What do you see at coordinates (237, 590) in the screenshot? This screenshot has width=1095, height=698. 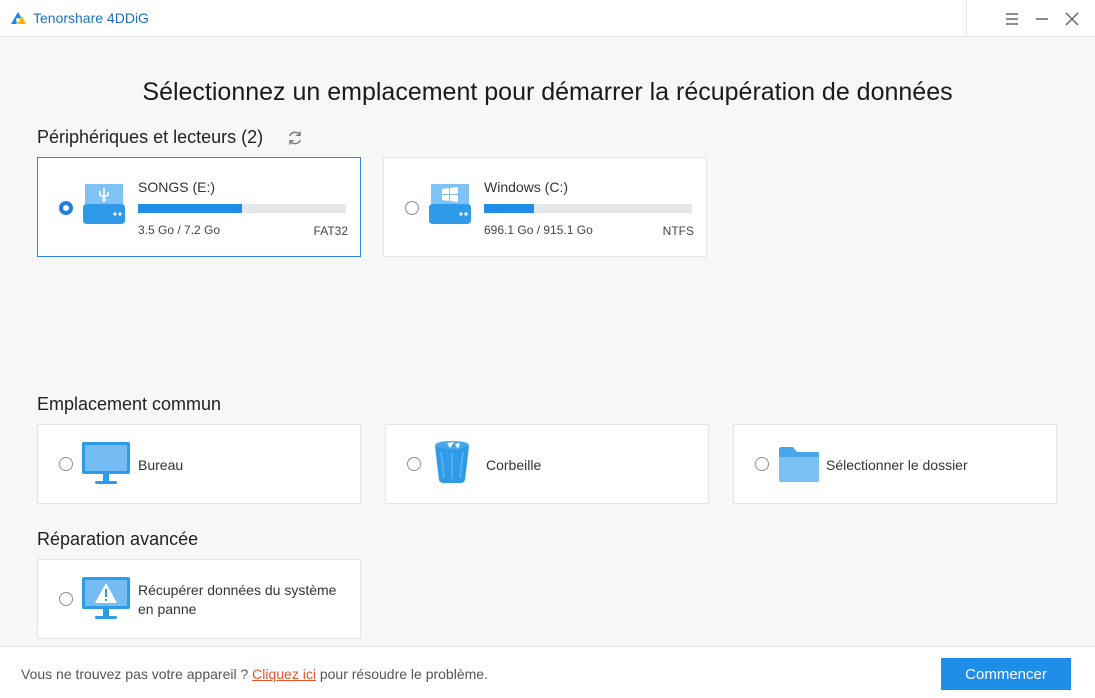 I see `location-label-line1: Récupérer données du système` at bounding box center [237, 590].